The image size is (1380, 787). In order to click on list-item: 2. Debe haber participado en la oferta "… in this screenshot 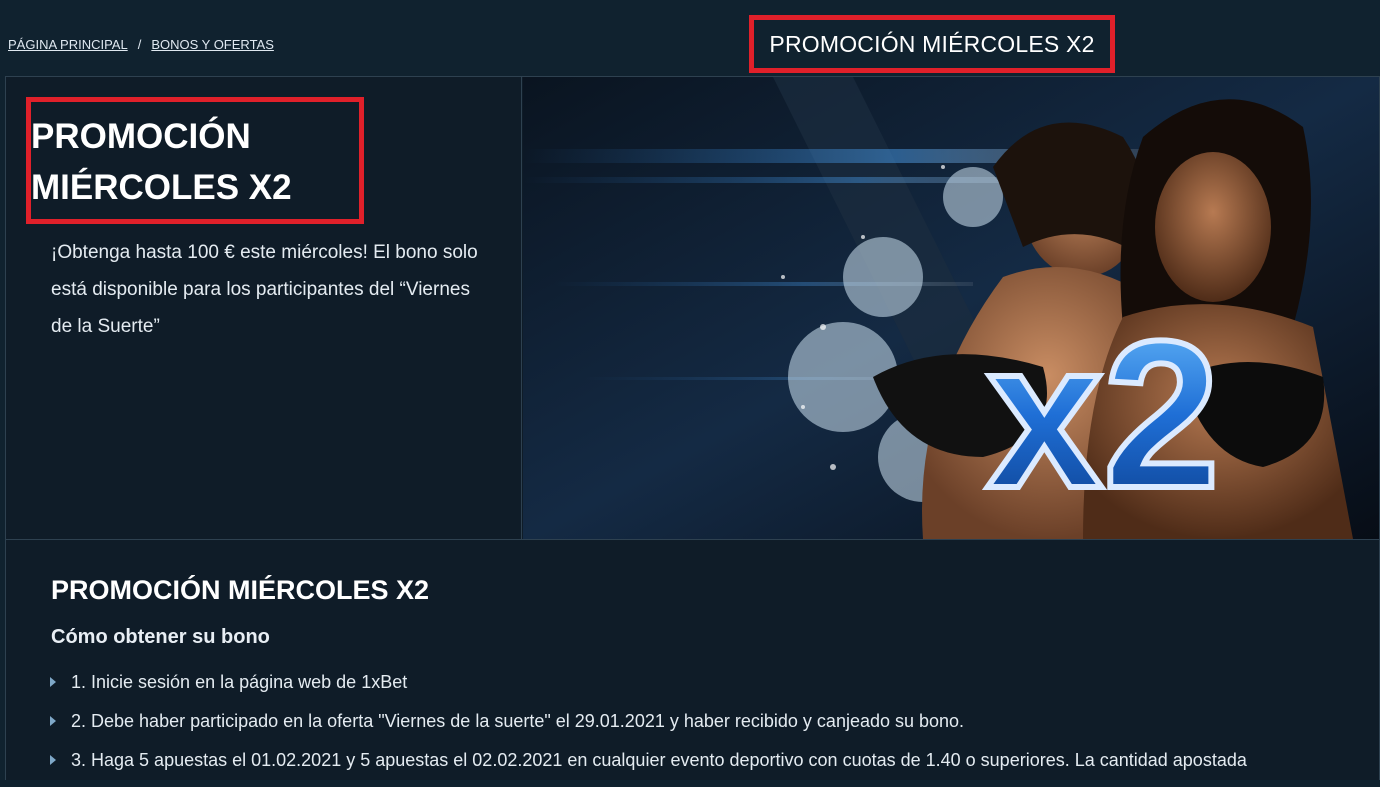, I will do `click(698, 728)`.